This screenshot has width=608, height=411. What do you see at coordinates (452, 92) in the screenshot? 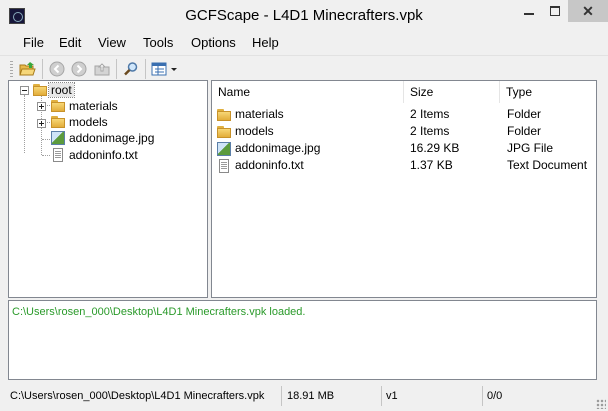
I see `column-header-size: Size` at bounding box center [452, 92].